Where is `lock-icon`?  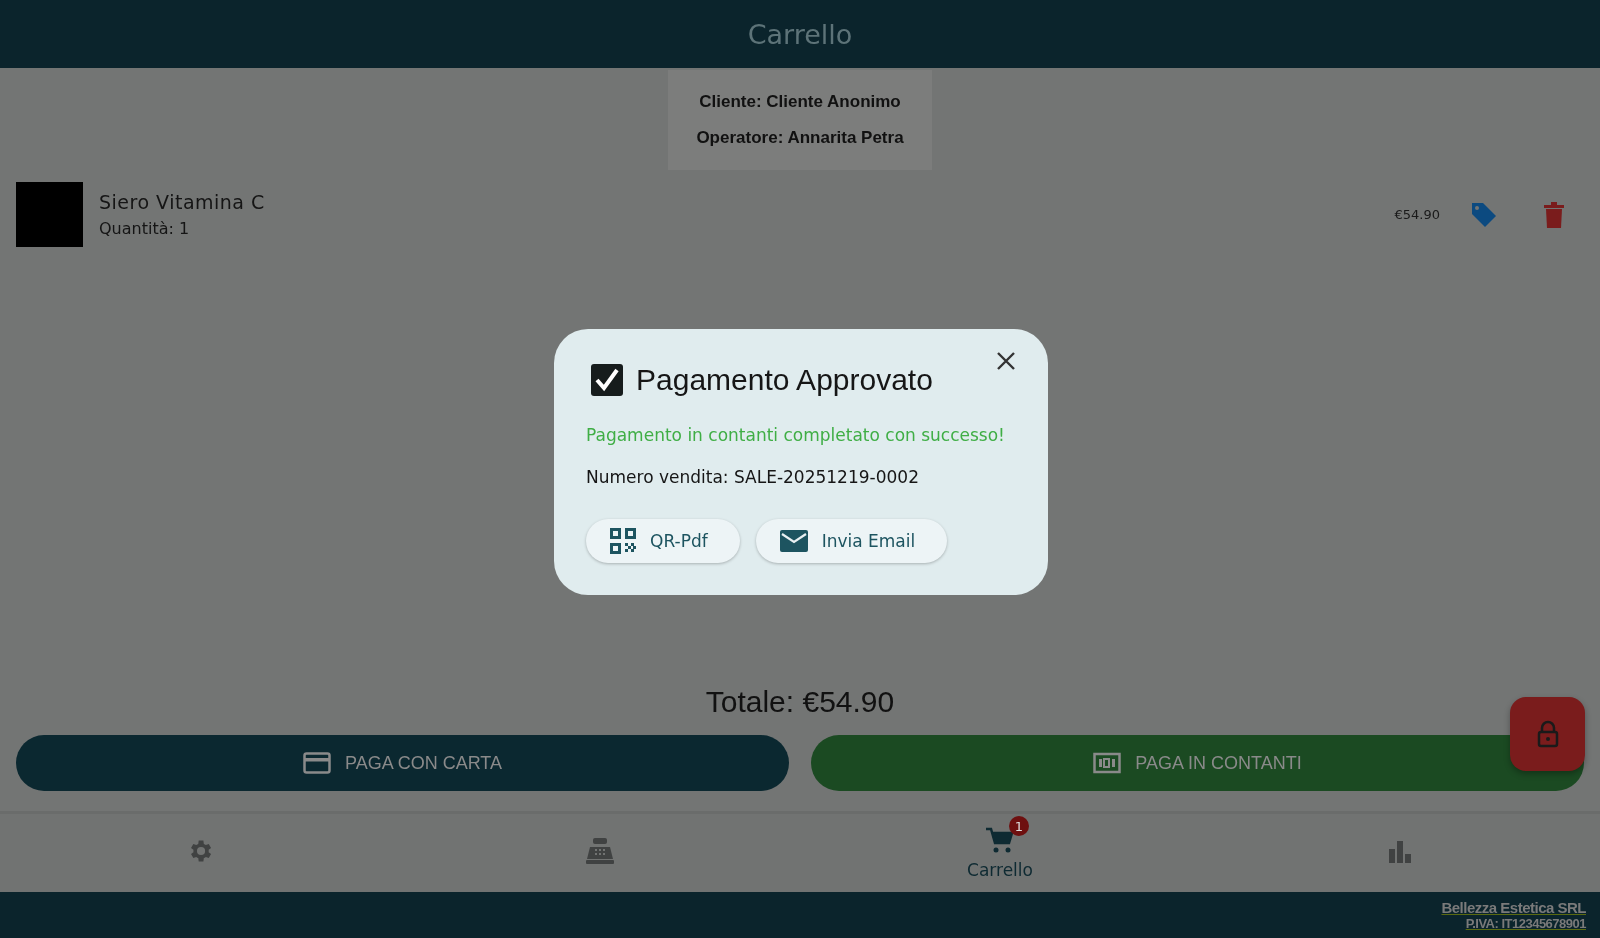
lock-icon is located at coordinates (1547, 734).